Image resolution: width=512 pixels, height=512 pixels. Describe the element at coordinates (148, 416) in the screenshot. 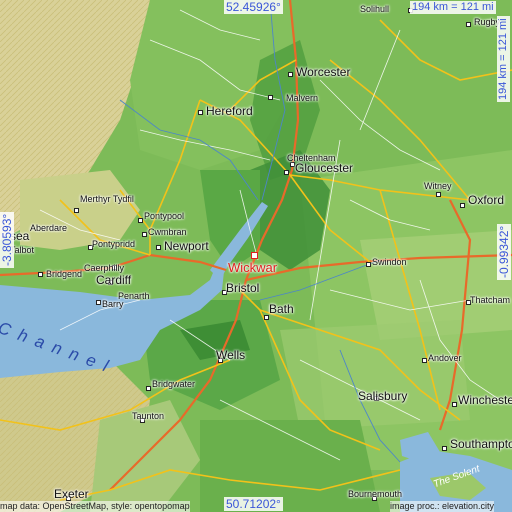

I see `place-taunton: Taunton` at that location.